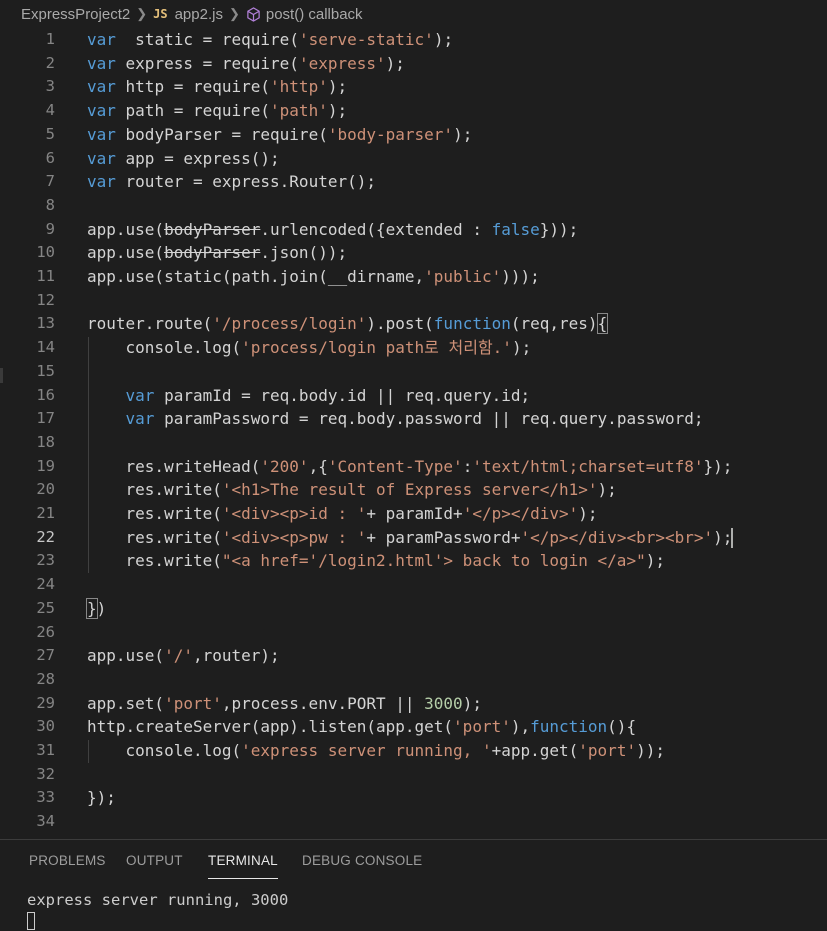  Describe the element at coordinates (183, 656) in the screenshot. I see `code-text: app.use('/',router);` at that location.